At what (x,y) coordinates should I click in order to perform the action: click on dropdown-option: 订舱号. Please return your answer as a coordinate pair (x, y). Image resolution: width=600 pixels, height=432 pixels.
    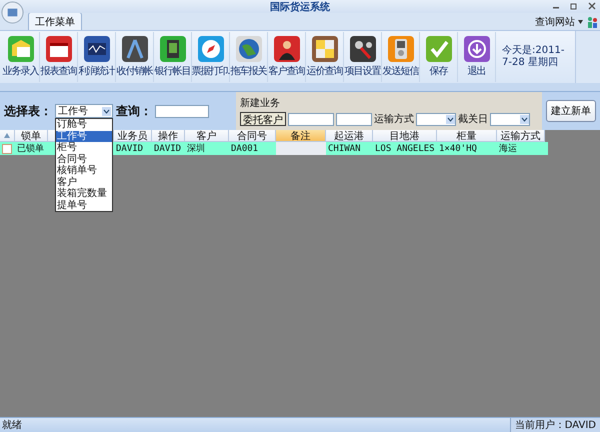
    Looking at the image, I should click on (84, 124).